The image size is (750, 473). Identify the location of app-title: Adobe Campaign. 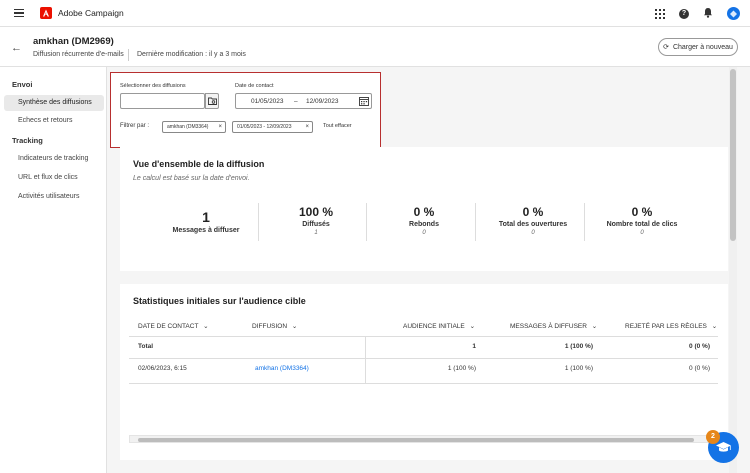
(91, 13).